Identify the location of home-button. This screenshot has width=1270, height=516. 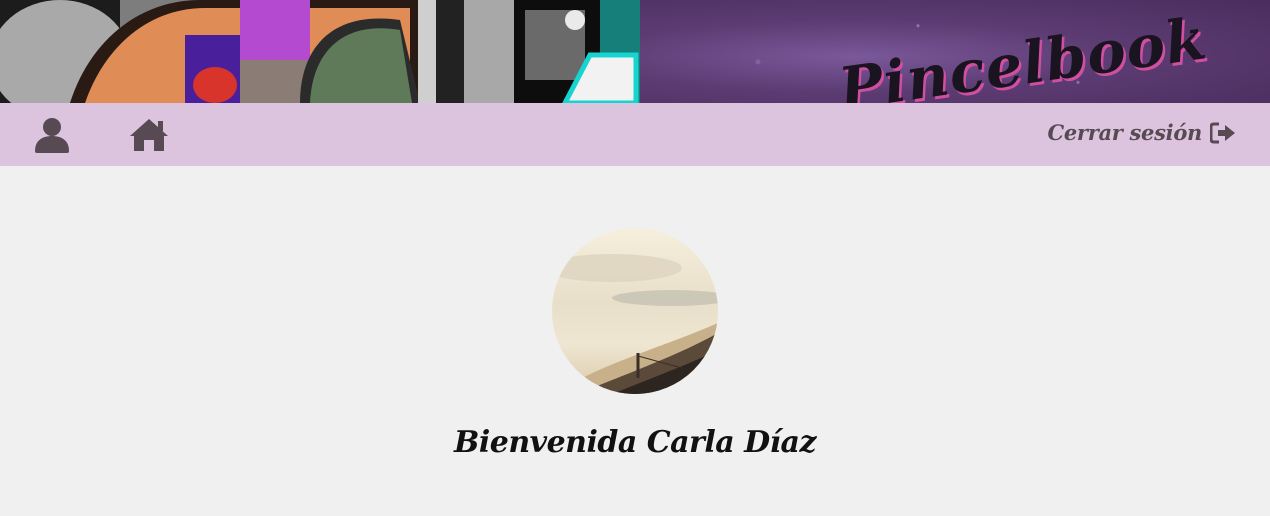
(149, 135).